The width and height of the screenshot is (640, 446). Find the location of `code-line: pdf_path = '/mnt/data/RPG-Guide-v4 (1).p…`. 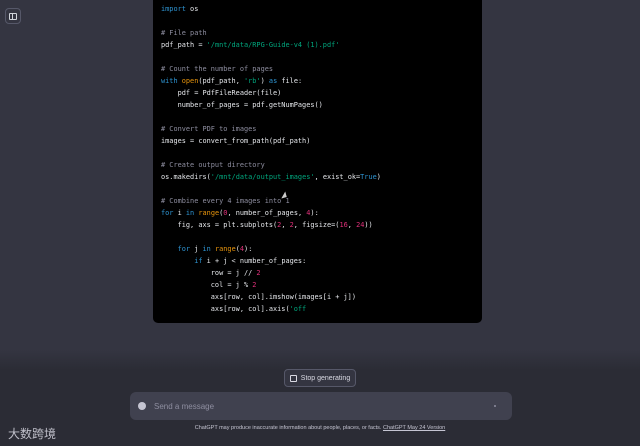

code-line: pdf_path = '/mnt/data/RPG-Guide-v4 (1).p… is located at coordinates (321, 45).